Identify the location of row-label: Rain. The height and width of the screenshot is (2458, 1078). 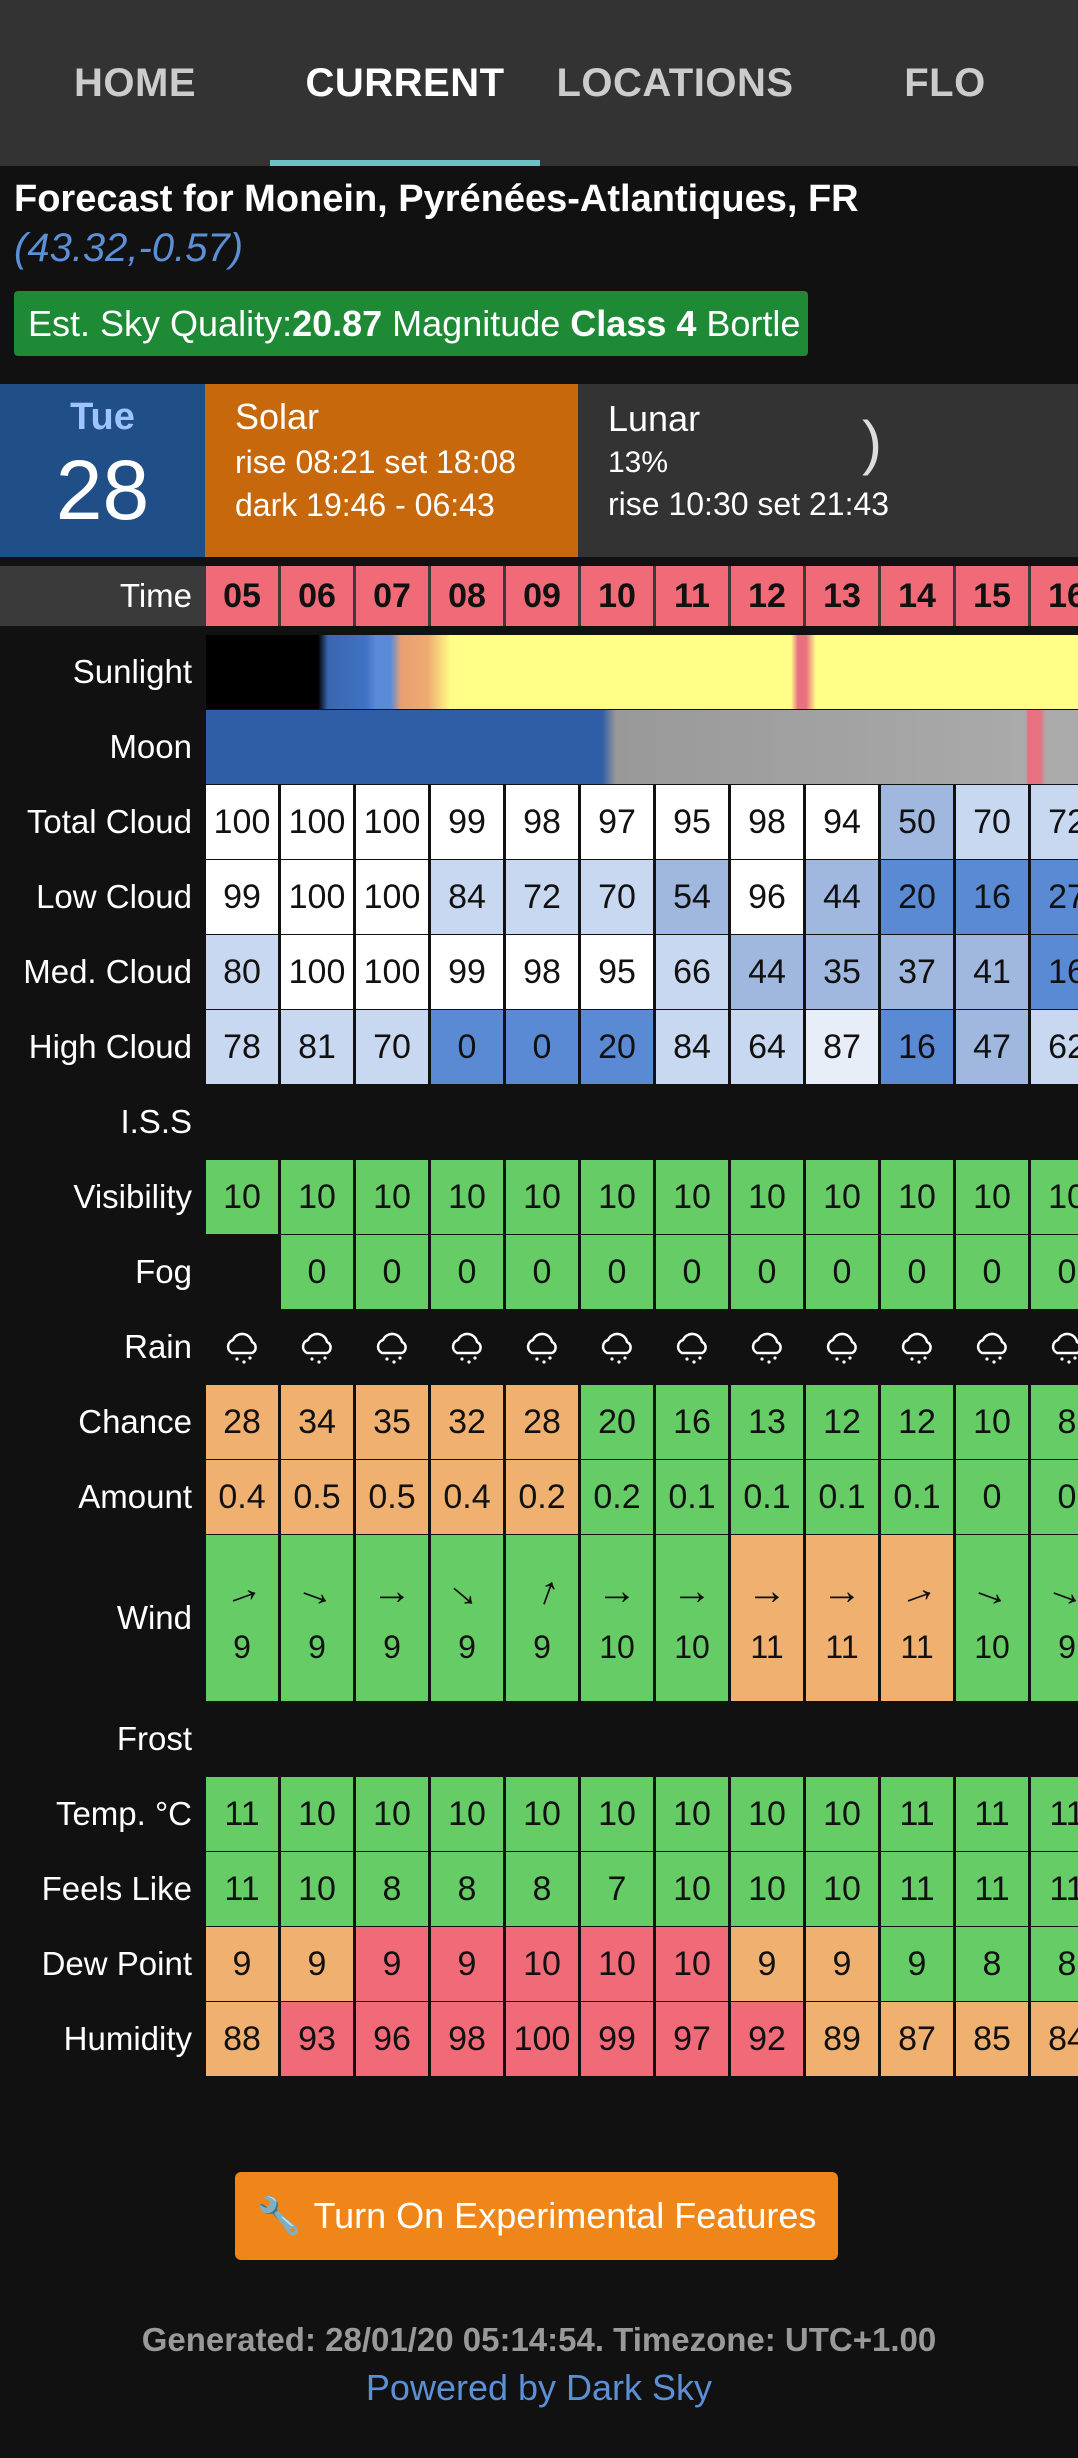
(158, 1346).